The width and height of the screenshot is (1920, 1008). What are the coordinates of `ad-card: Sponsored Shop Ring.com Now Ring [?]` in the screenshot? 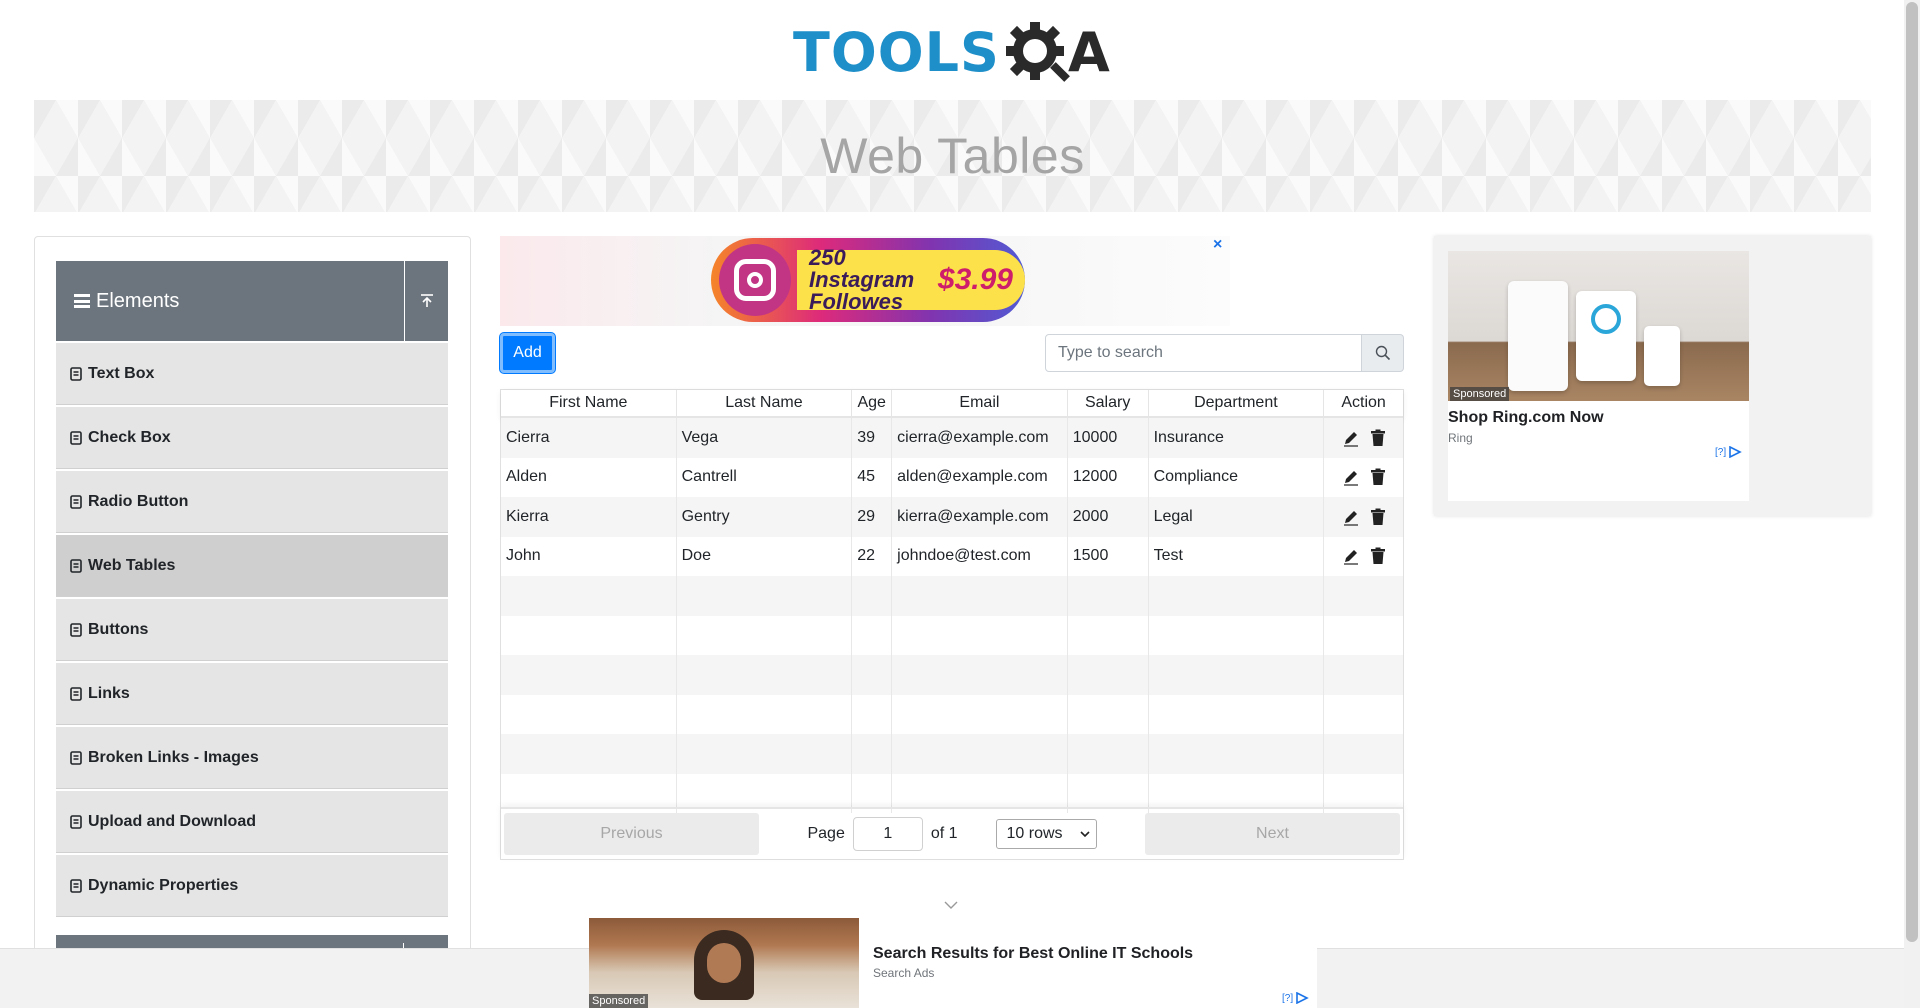 It's located at (1598, 376).